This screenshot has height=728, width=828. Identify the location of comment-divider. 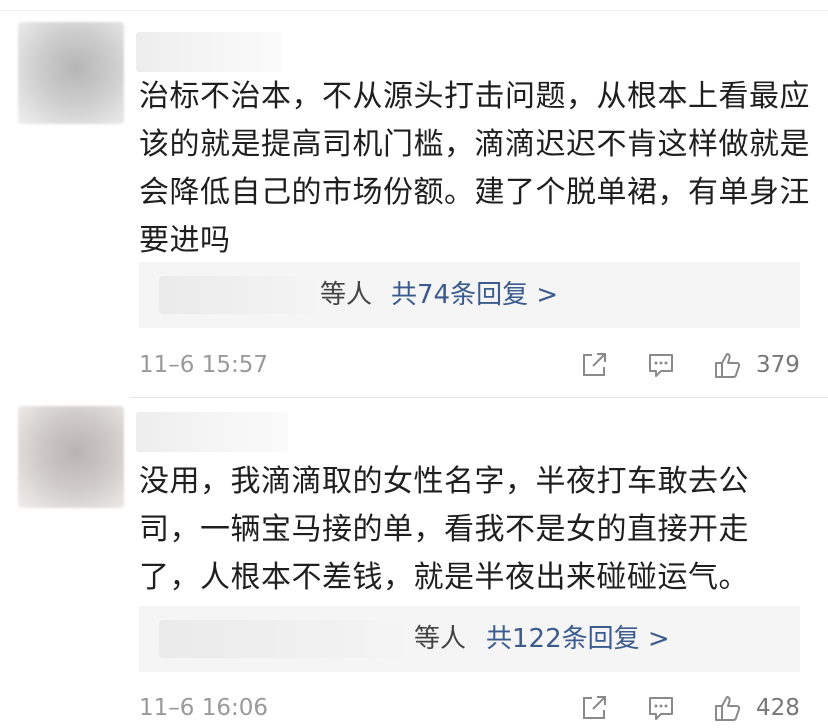
(479, 397).